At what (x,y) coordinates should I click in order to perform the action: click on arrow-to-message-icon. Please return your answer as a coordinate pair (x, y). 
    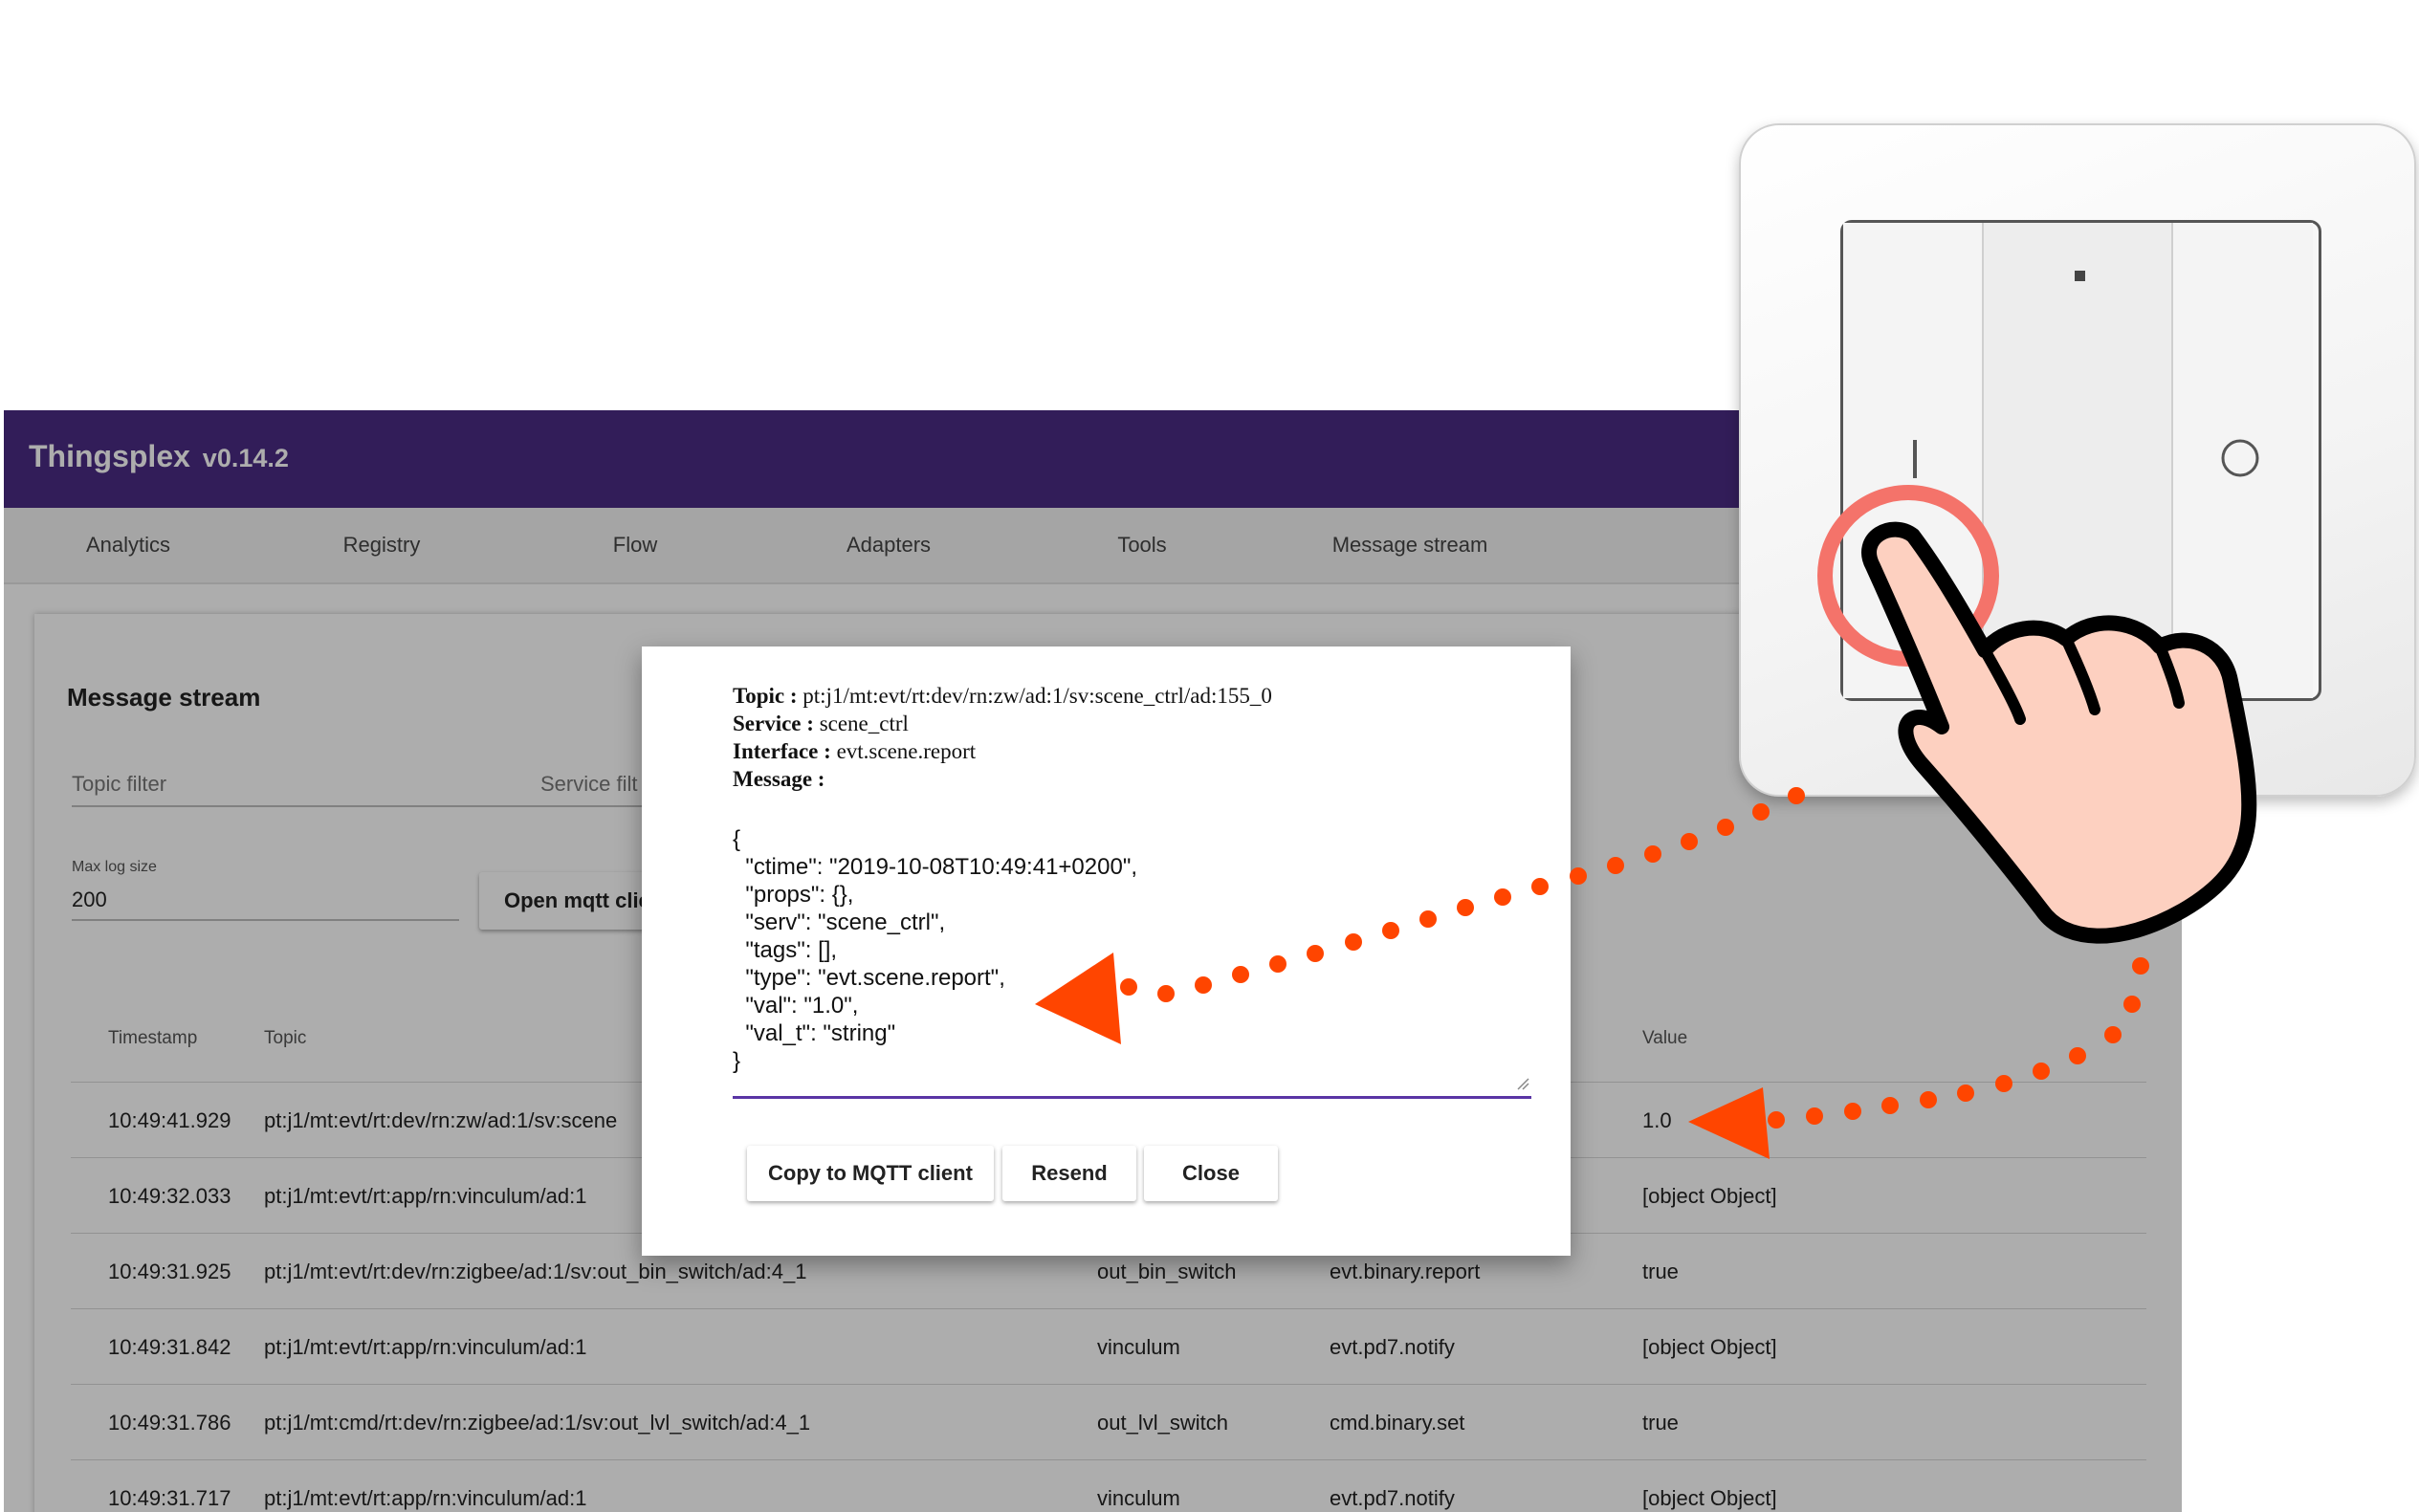
    Looking at the image, I should click on (1420, 915).